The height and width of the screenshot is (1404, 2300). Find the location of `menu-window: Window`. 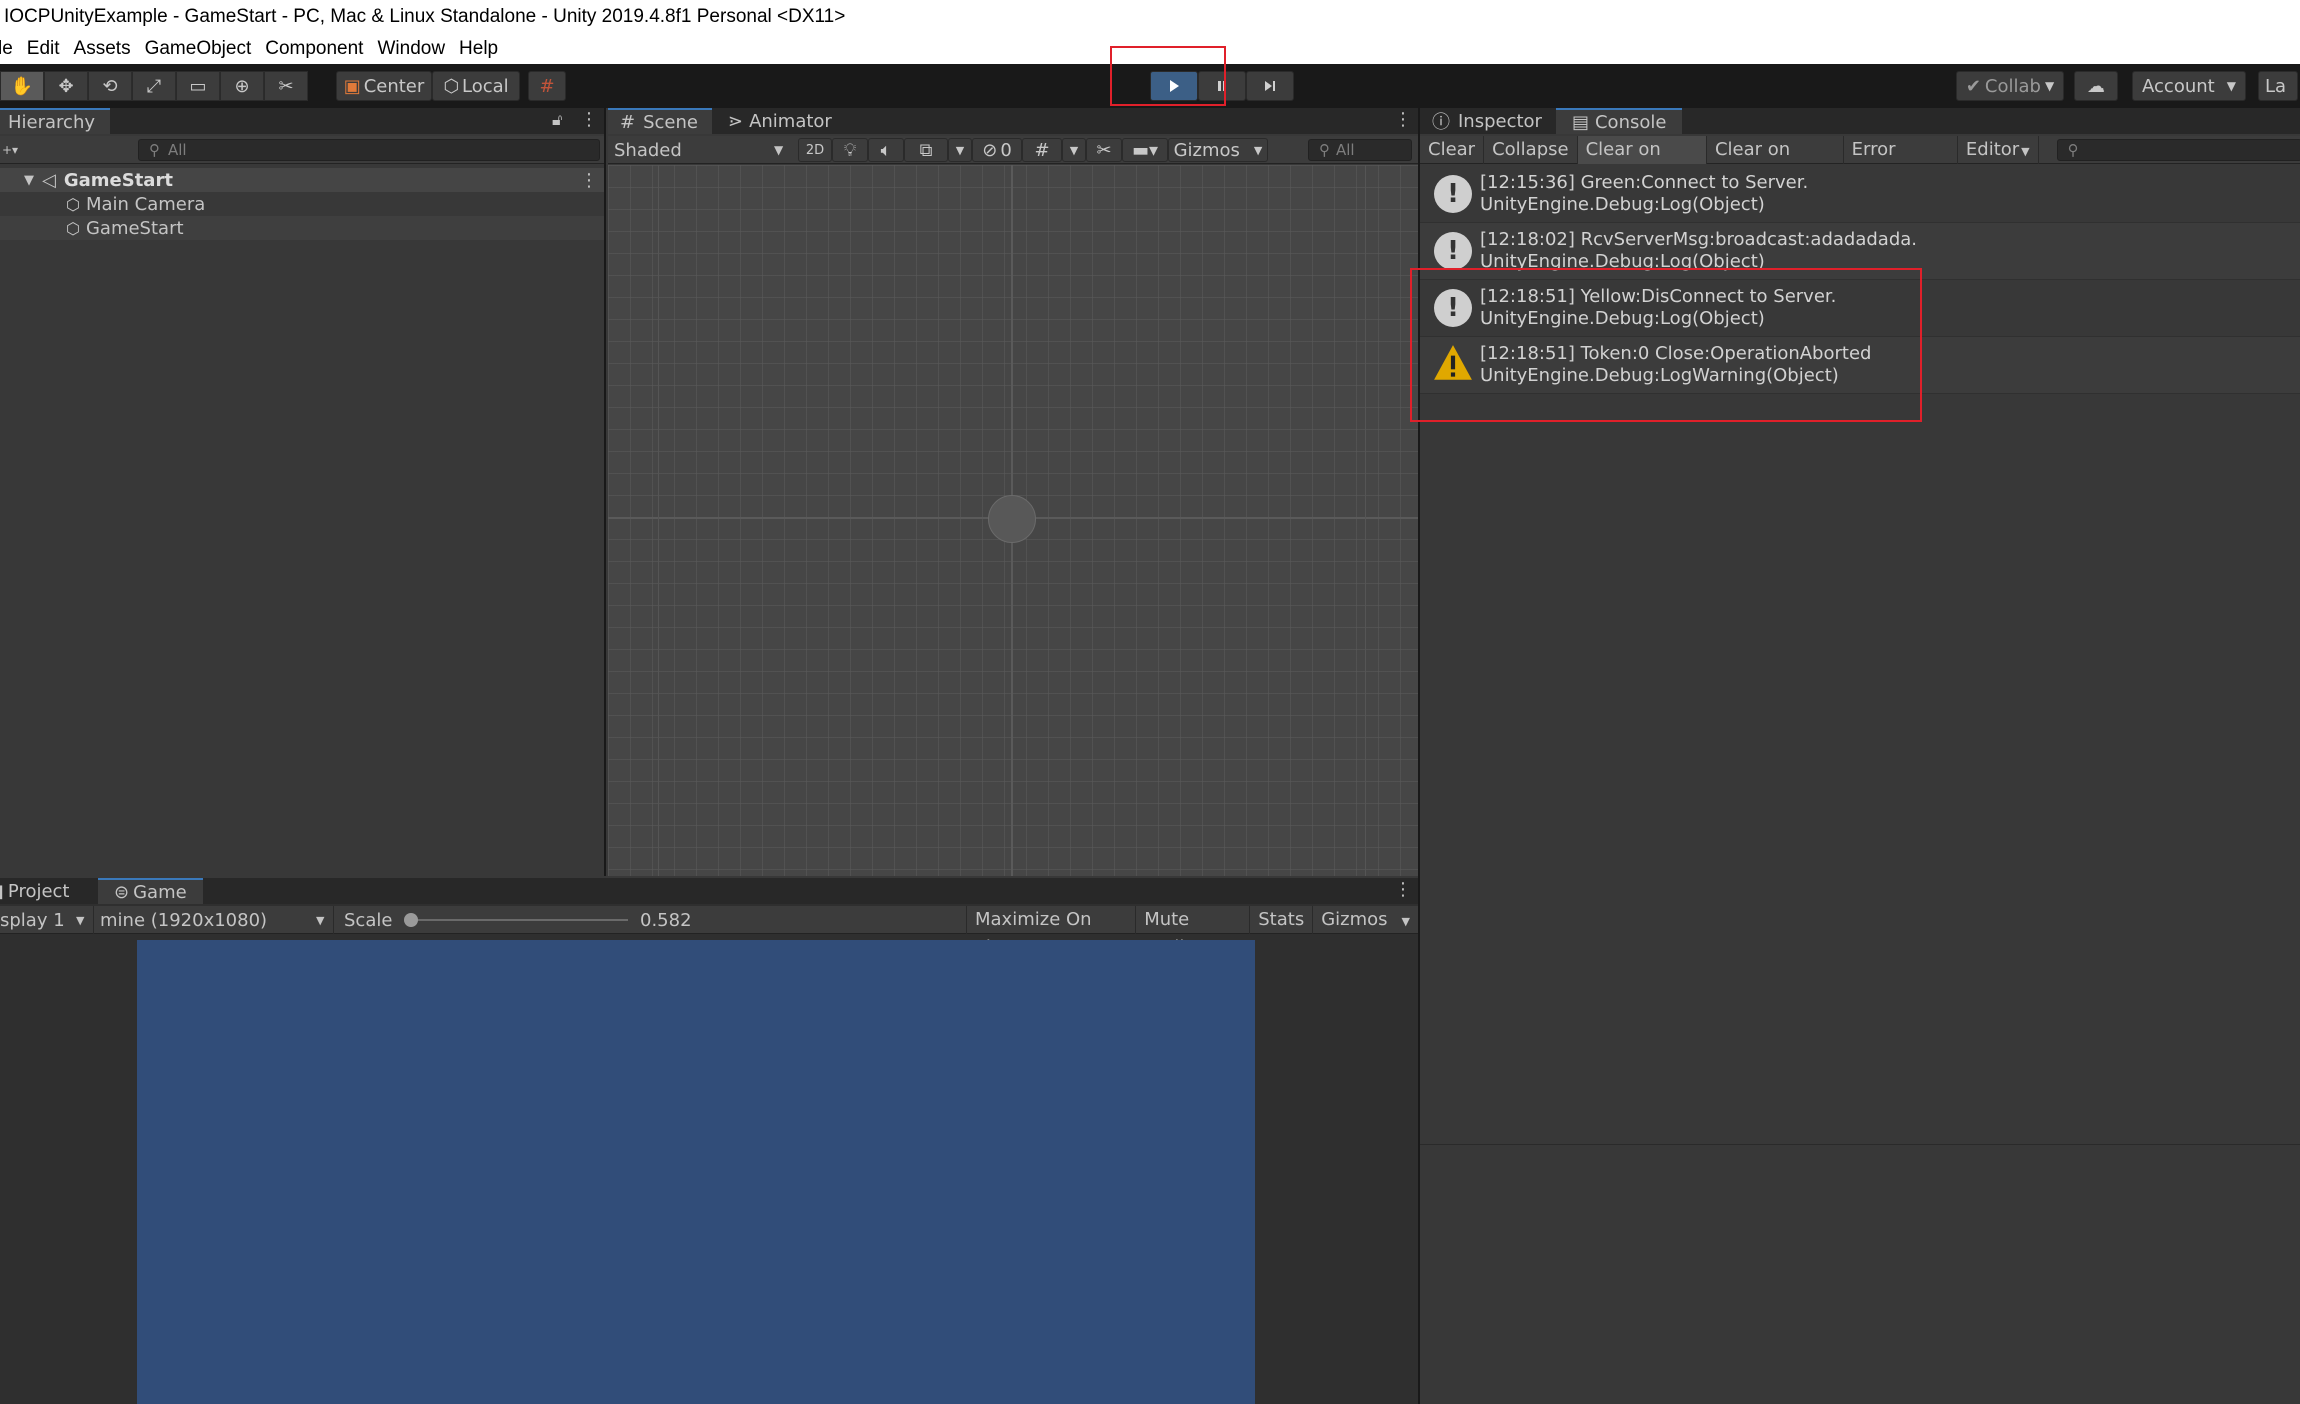

menu-window: Window is located at coordinates (411, 49).